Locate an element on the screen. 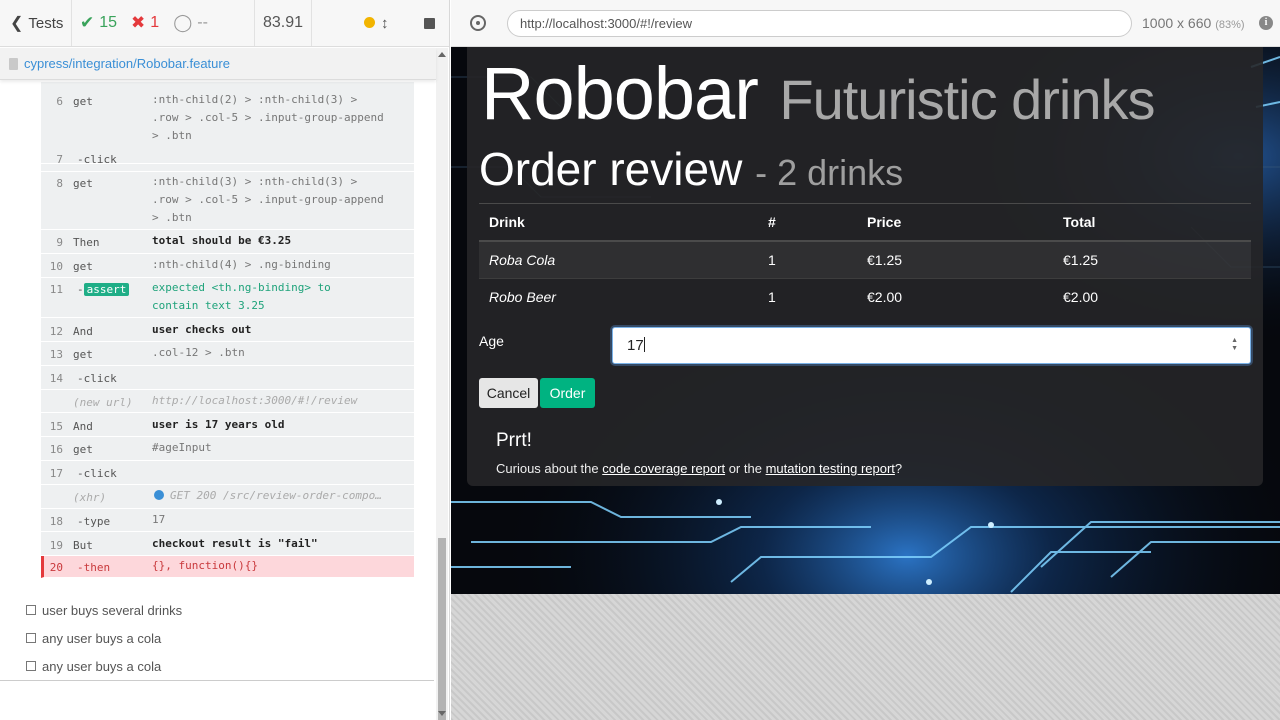 The height and width of the screenshot is (720, 1280). column-header-price: Price is located at coordinates (955, 223).